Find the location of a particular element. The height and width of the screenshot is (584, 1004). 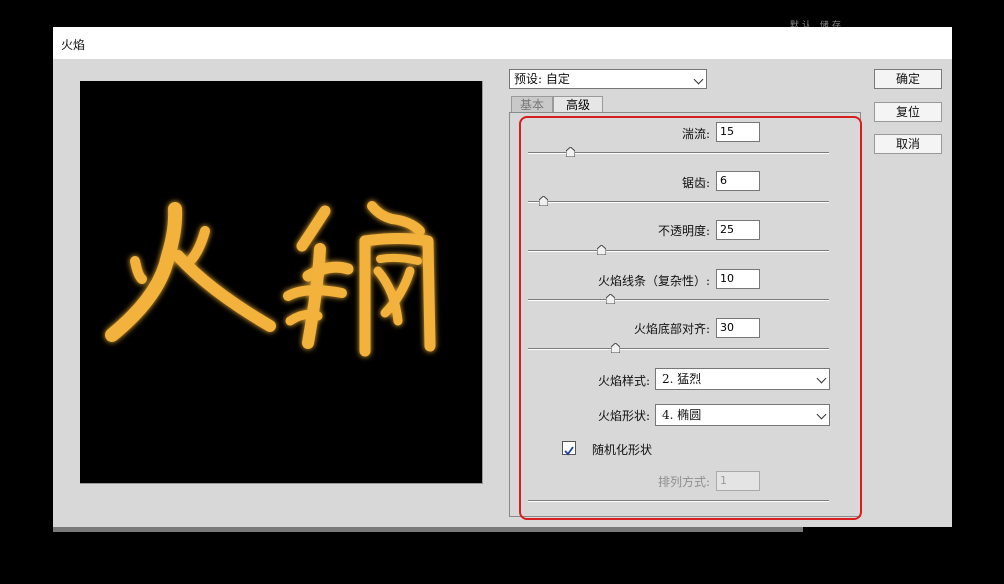

cancel-button: 取消 is located at coordinates (908, 144).